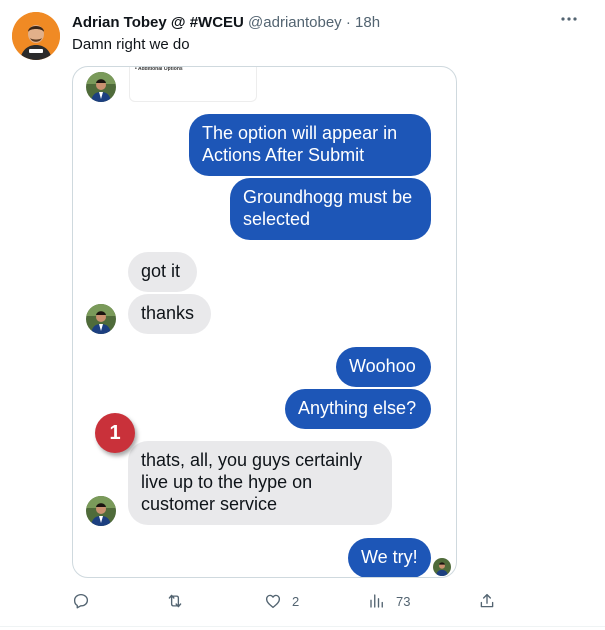  What do you see at coordinates (330, 209) in the screenshot?
I see `message-bubble-outgoing: Groundhogg must be selected` at bounding box center [330, 209].